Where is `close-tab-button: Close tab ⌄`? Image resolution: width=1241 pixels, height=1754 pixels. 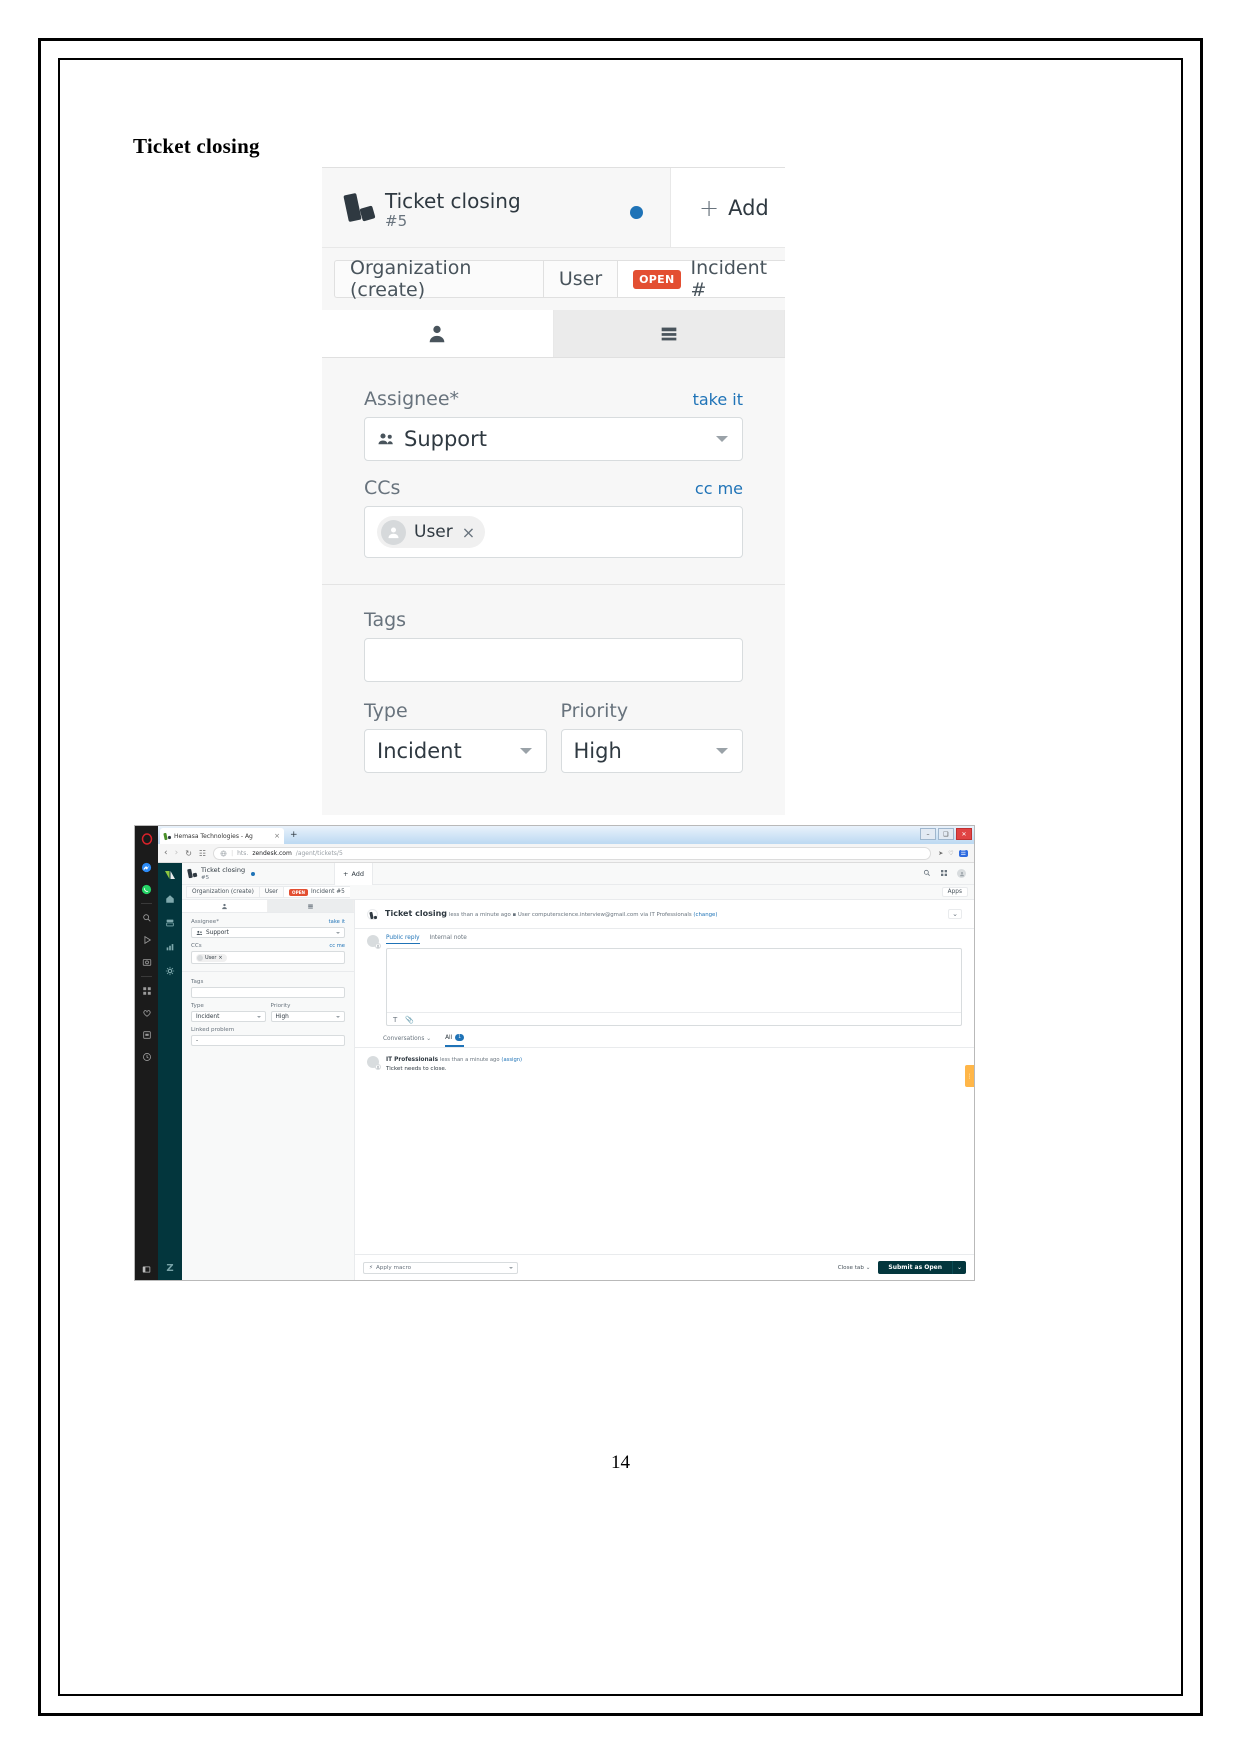
close-tab-button: Close tab ⌄ is located at coordinates (854, 1268).